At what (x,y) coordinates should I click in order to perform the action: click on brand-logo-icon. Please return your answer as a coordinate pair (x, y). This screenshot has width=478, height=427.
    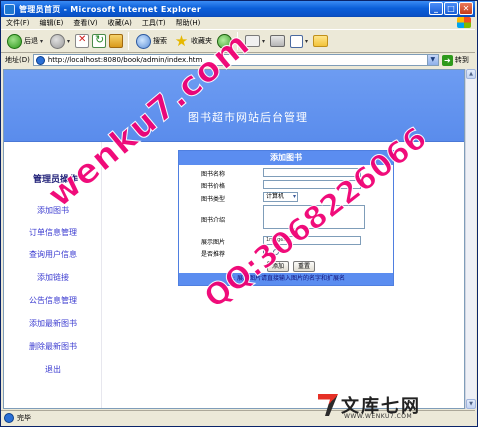
    Looking at the image, I should click on (328, 405).